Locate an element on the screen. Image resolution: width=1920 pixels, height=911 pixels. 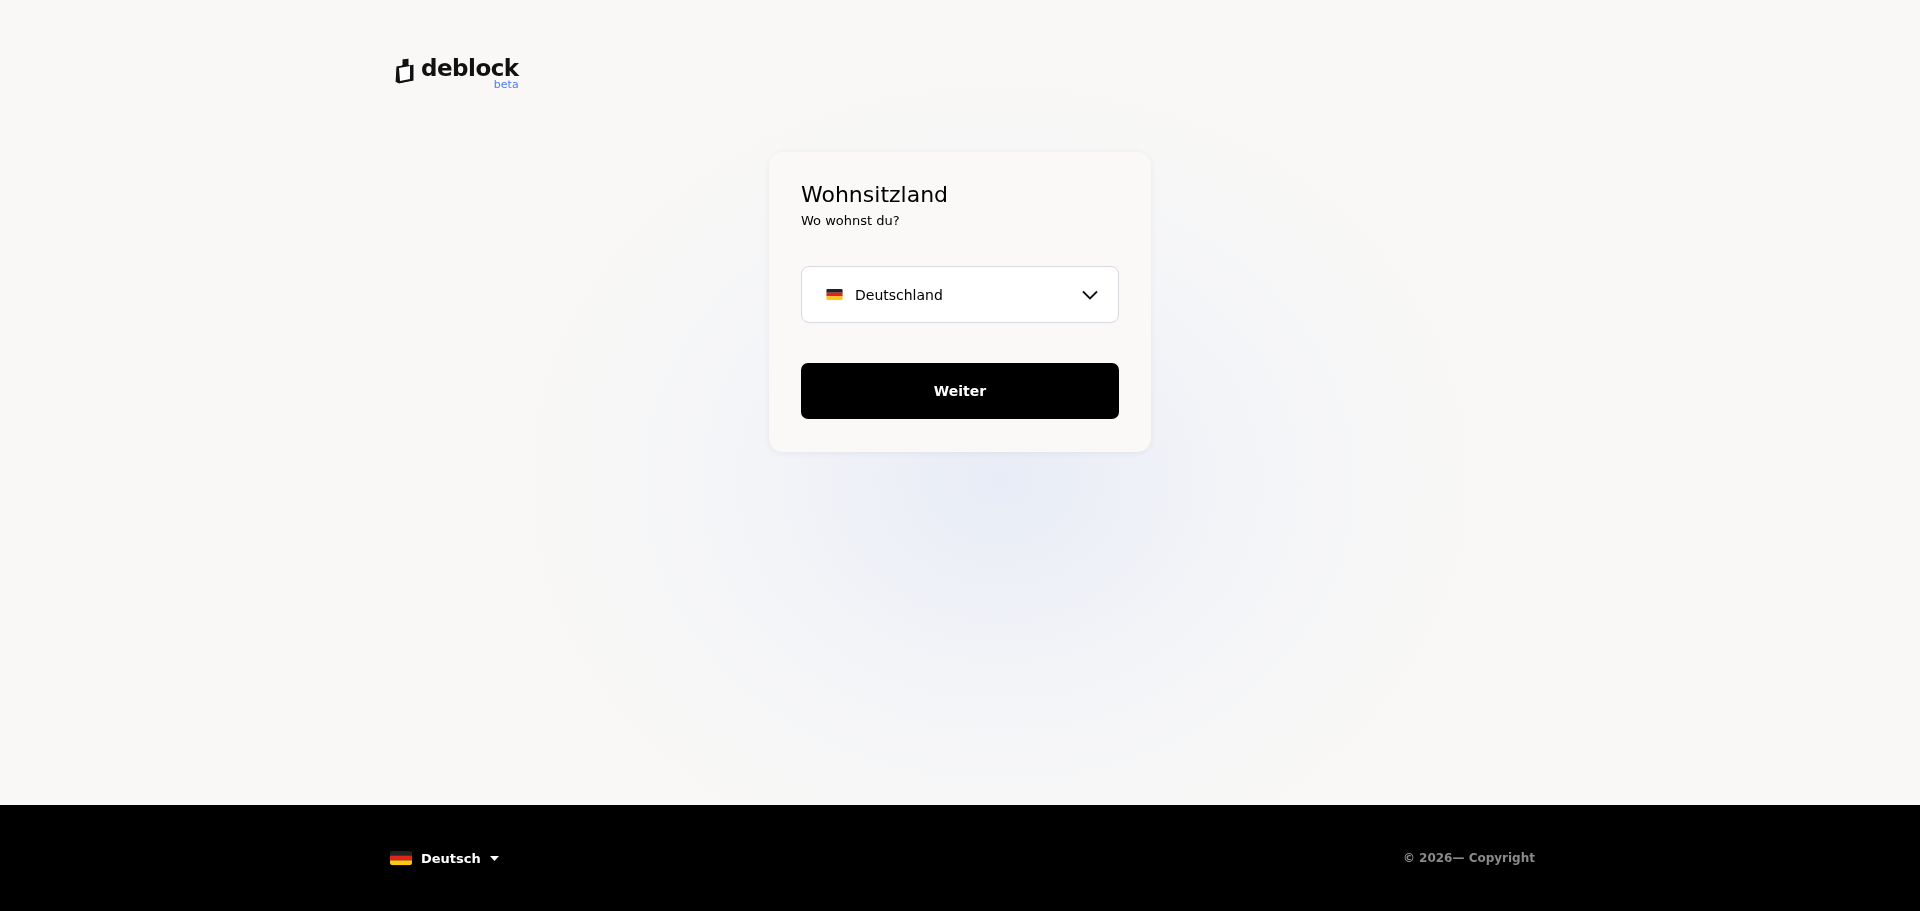
logo-icon is located at coordinates (405, 72).